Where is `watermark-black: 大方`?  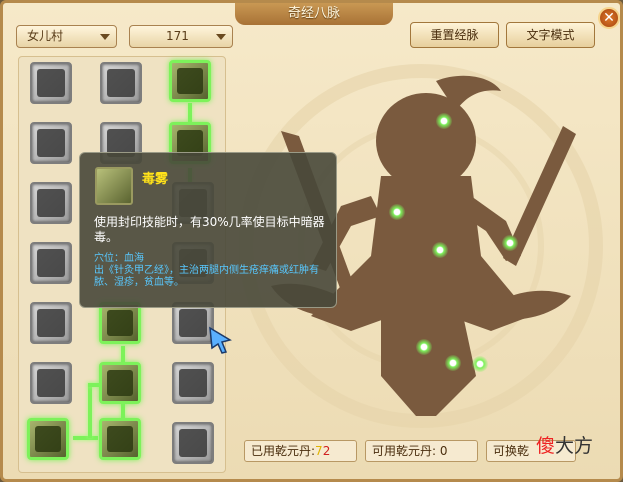
watermark-black: 大方 is located at coordinates (574, 446).